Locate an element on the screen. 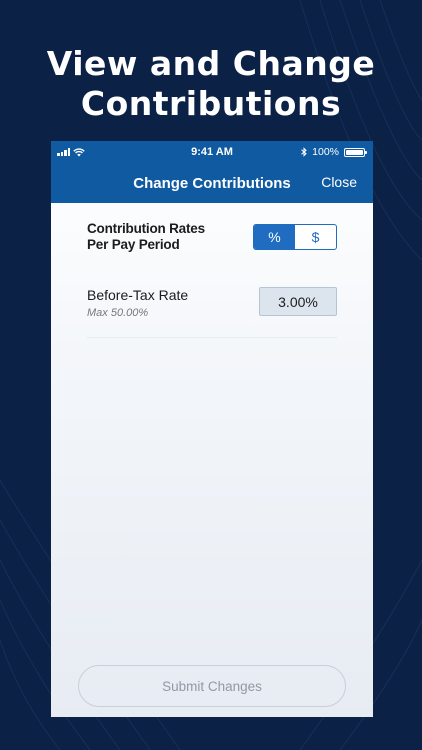  wifi-icon is located at coordinates (79, 151).